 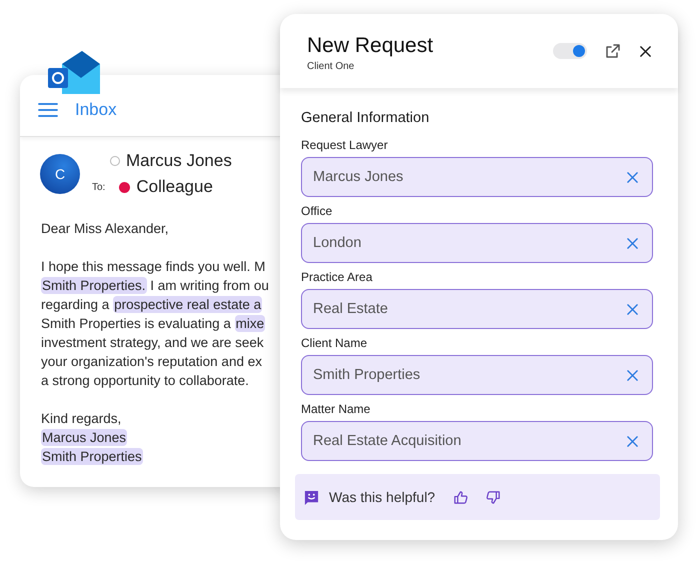 What do you see at coordinates (317, 211) in the screenshot?
I see `field-label: Office` at bounding box center [317, 211].